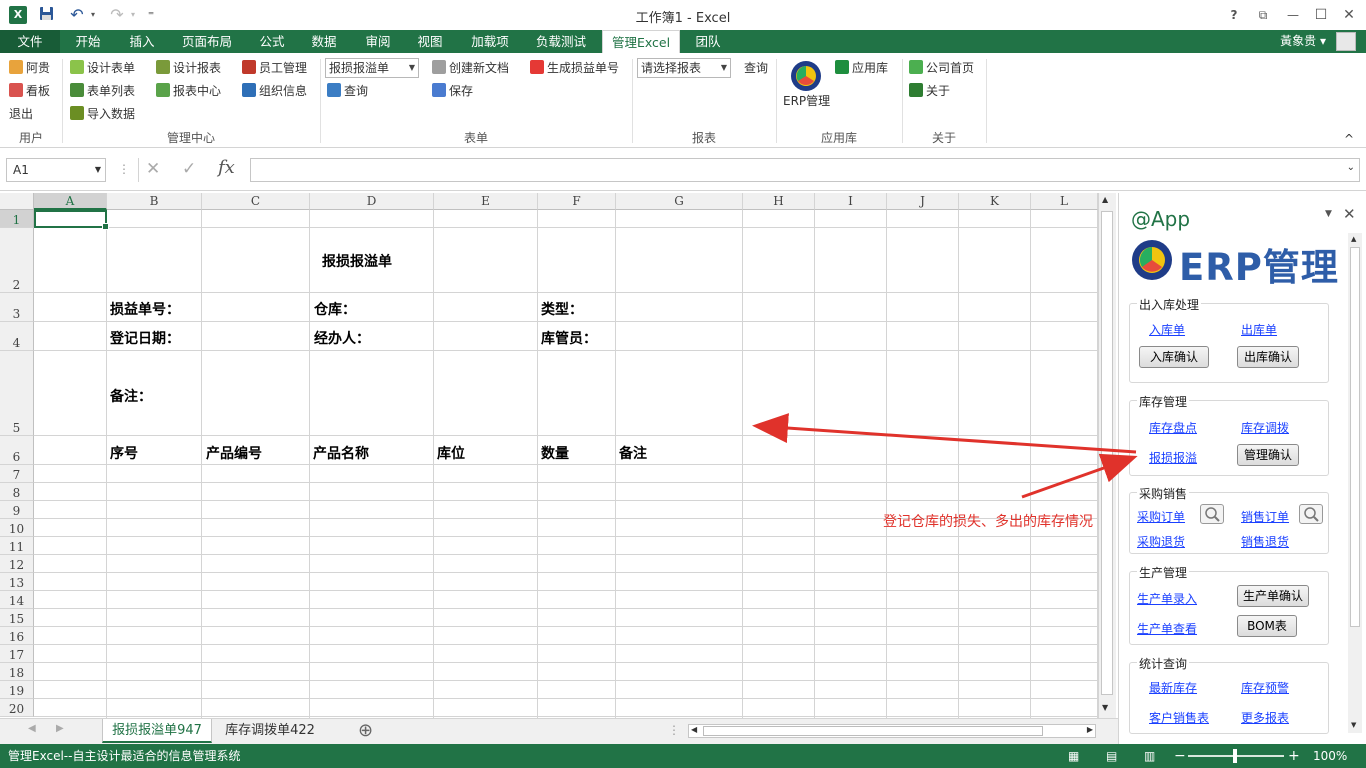 This screenshot has height=768, width=1366. I want to click on save-icon, so click(46, 15).